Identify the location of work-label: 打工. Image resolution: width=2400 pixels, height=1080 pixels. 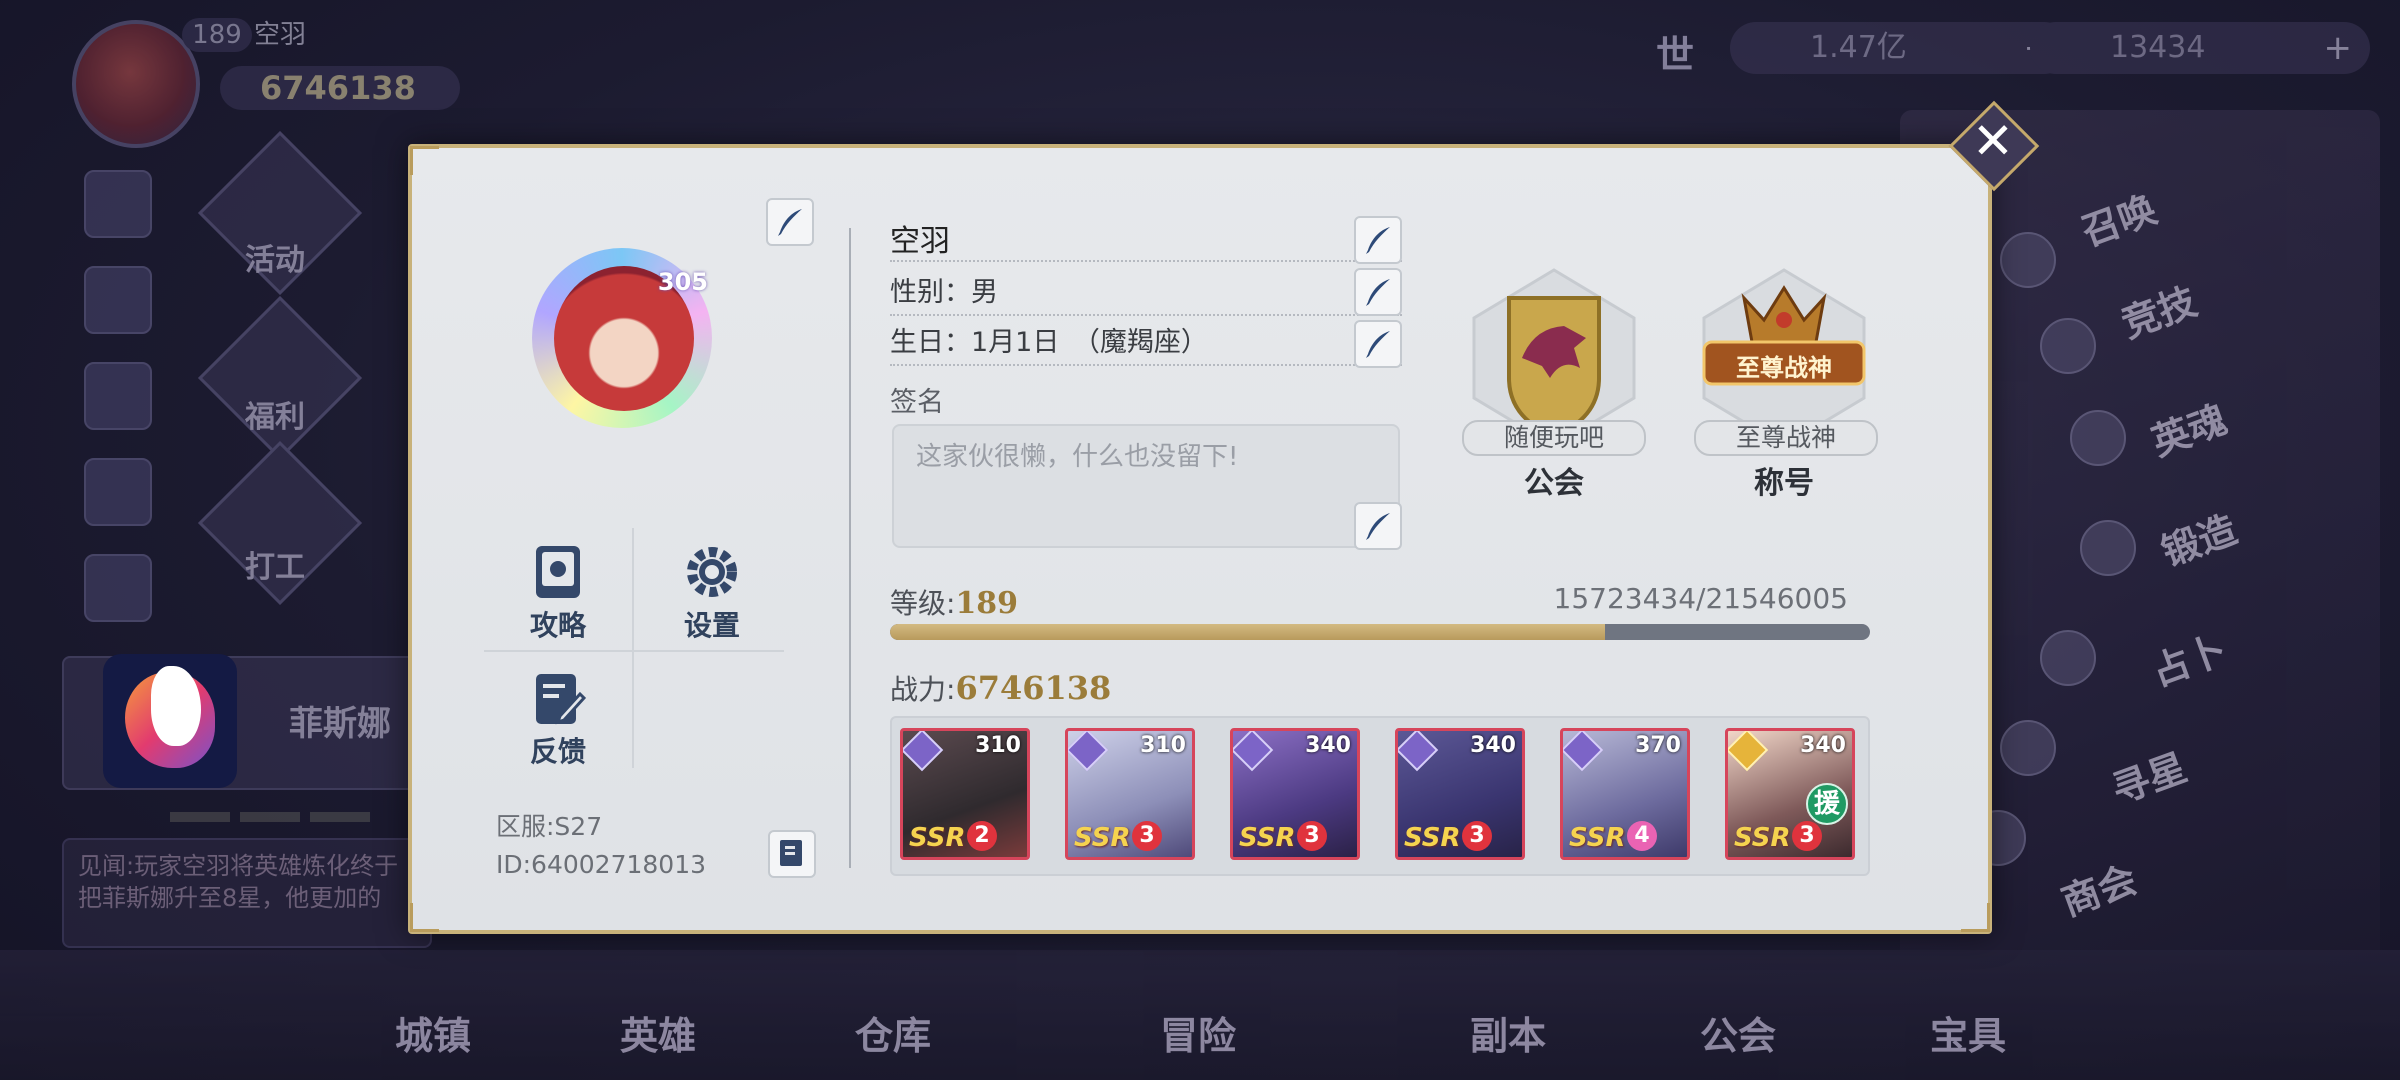
(275, 567).